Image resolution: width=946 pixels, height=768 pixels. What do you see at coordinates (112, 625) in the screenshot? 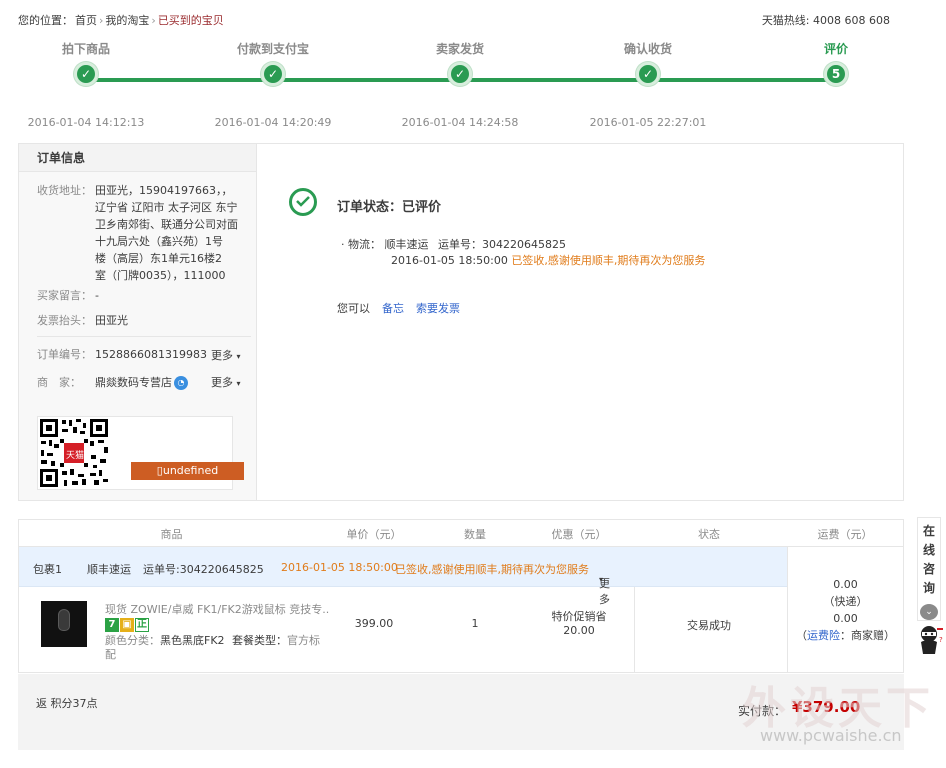
I see `seven-day-return-icon: 7` at bounding box center [112, 625].